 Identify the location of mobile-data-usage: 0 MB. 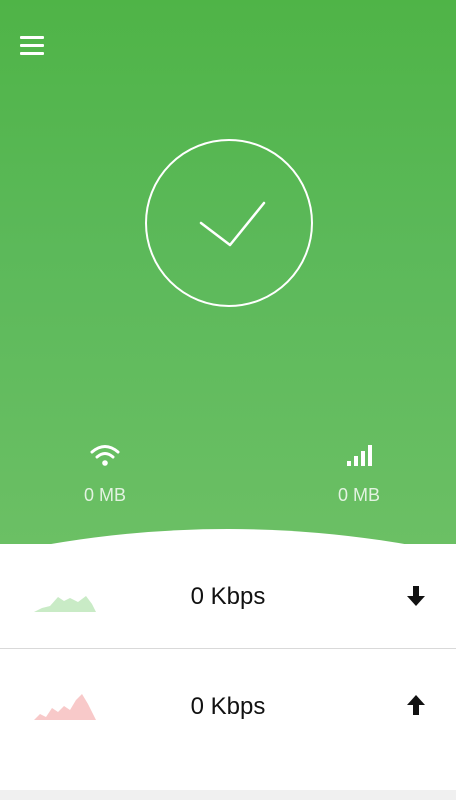
(359, 474).